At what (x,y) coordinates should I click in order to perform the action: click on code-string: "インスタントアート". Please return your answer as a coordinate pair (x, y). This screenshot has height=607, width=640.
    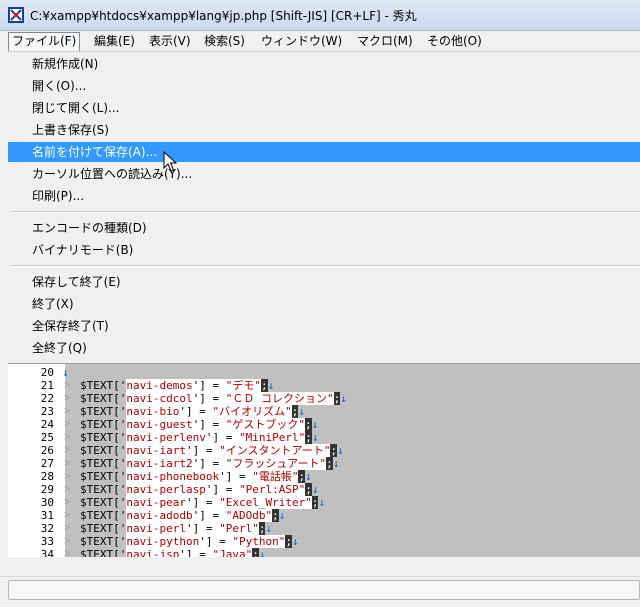
    Looking at the image, I should click on (275, 450).